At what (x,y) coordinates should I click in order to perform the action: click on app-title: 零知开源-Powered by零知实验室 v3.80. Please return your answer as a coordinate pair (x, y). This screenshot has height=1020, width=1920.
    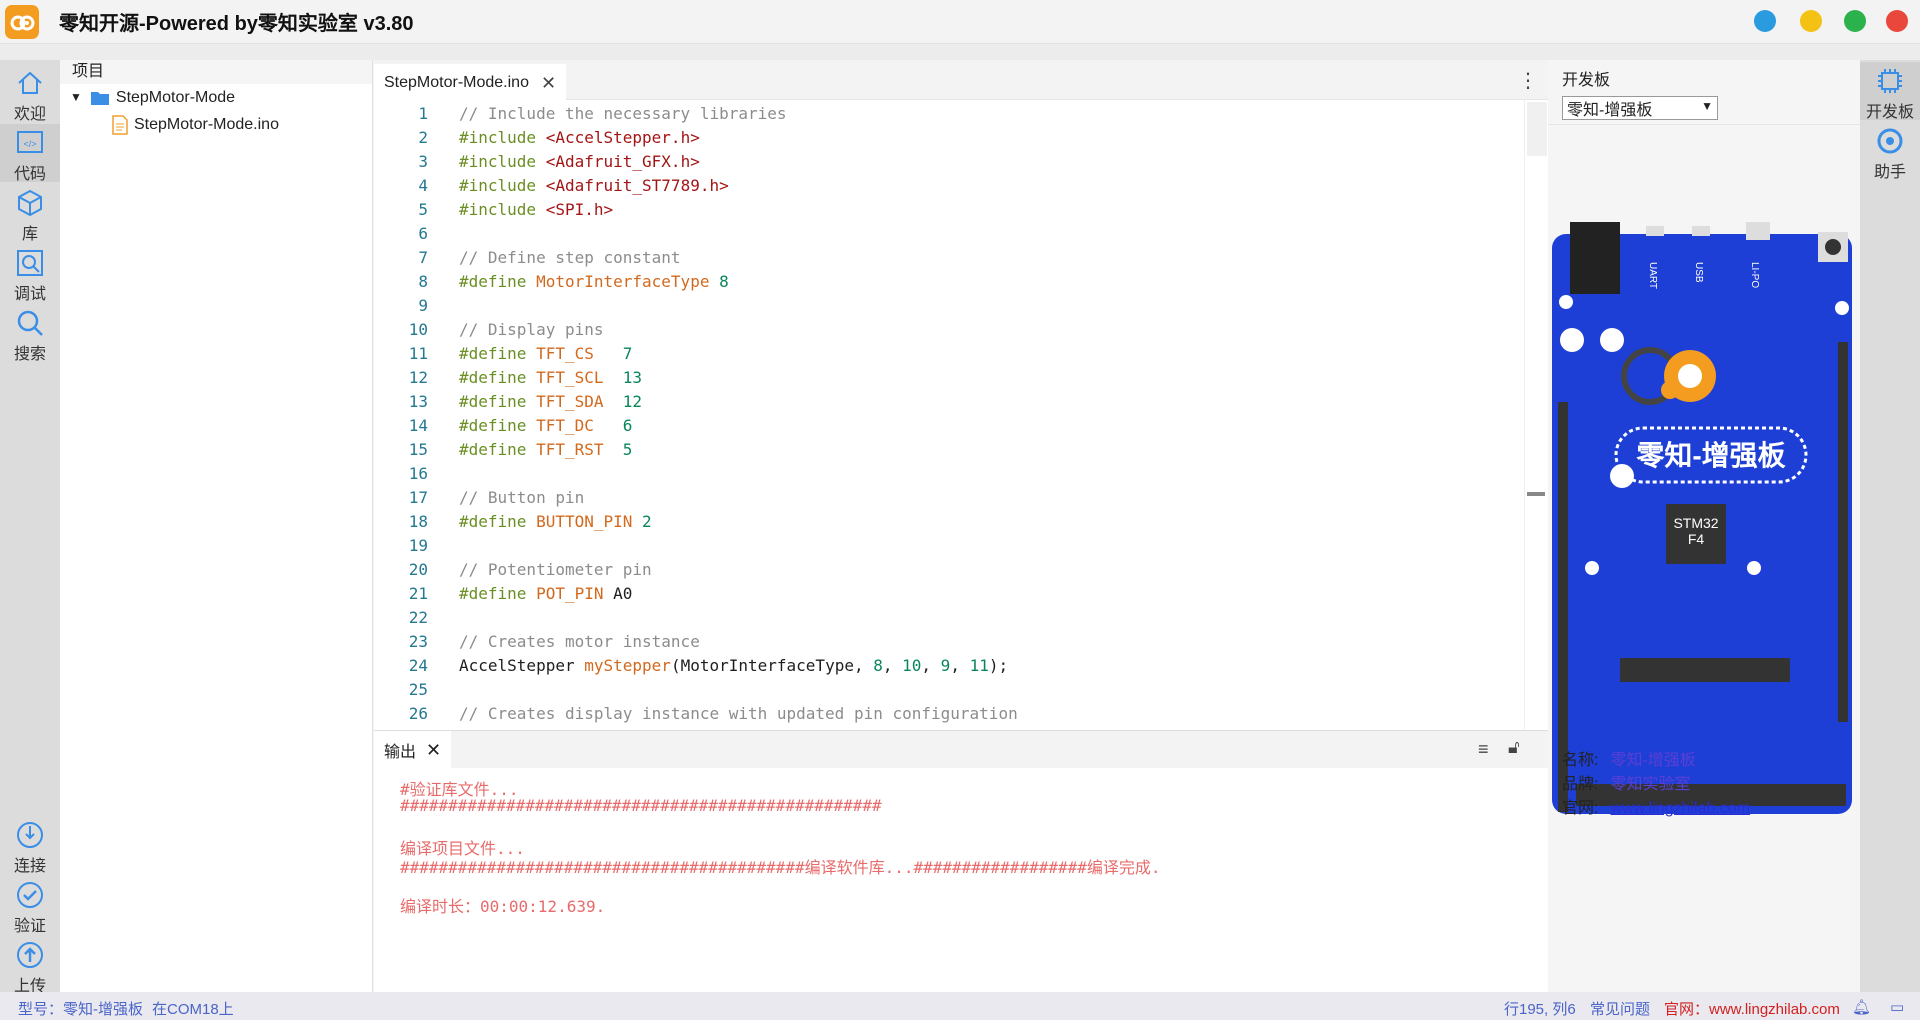
    Looking at the image, I should click on (236, 24).